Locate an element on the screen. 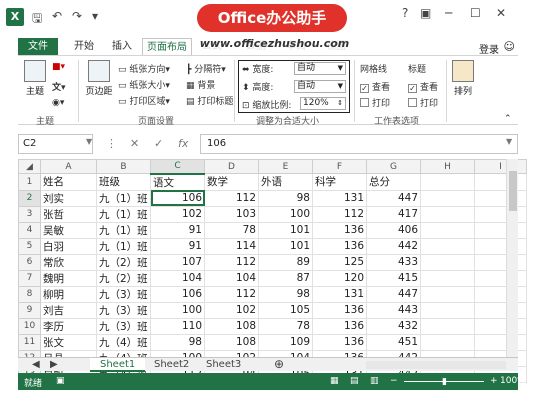 Image resolution: width=535 pixels, height=404 pixels. column-header: F is located at coordinates (339, 166).